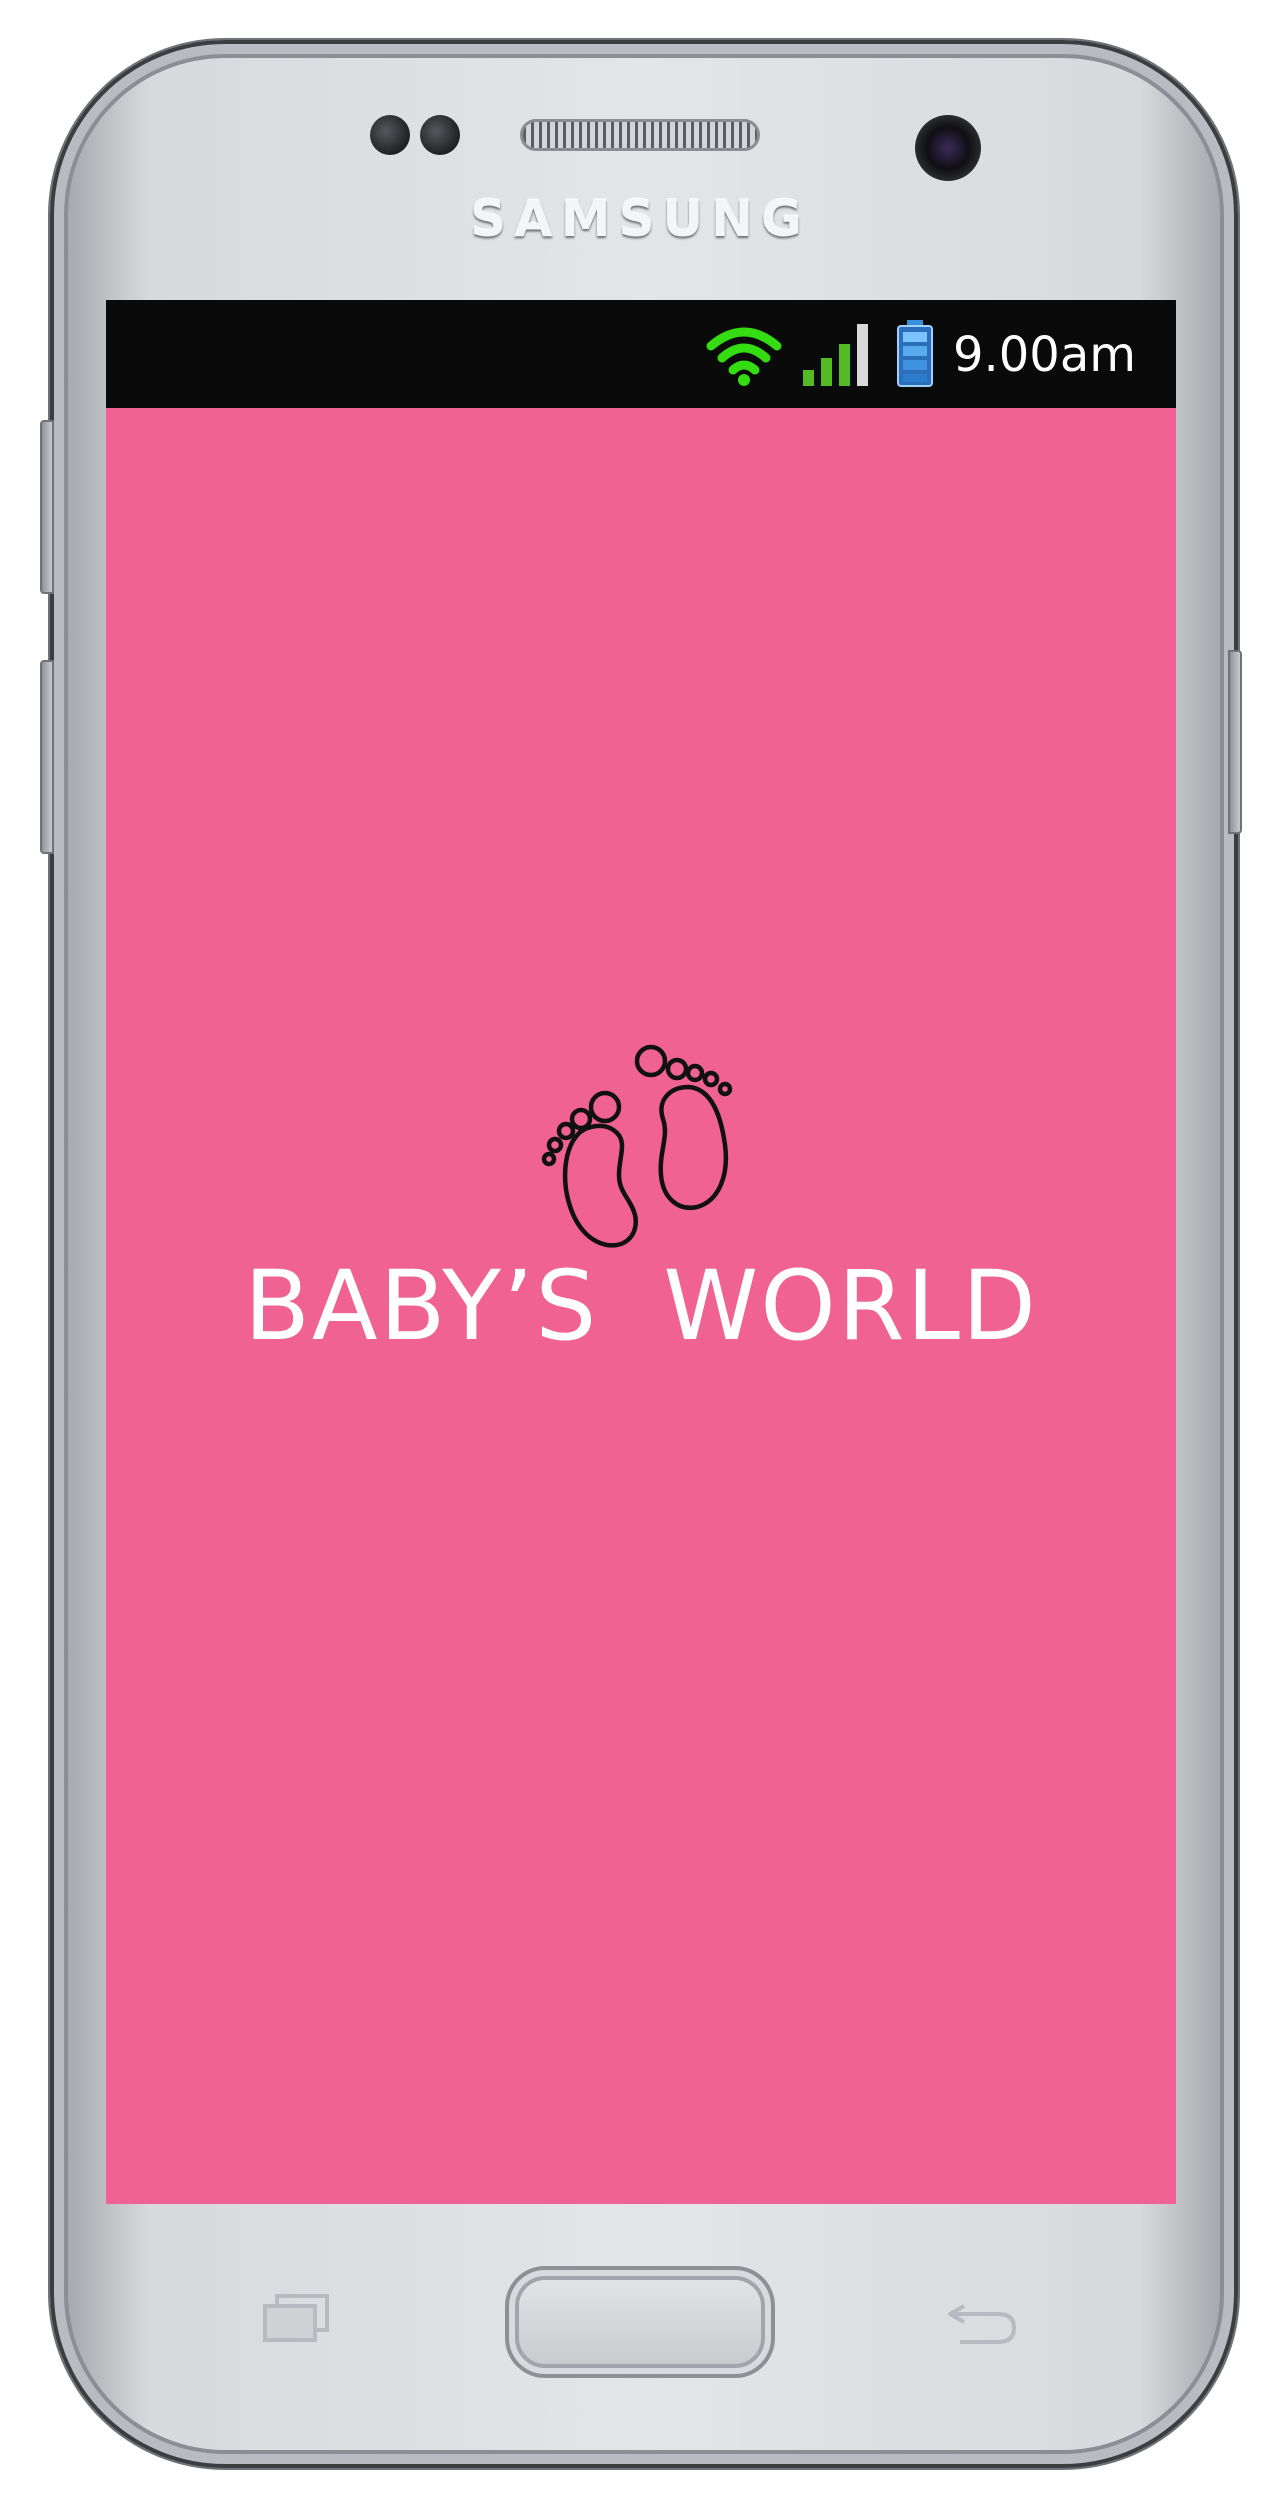 The image size is (1280, 2500). What do you see at coordinates (390, 135) in the screenshot?
I see `proximity-sensor` at bounding box center [390, 135].